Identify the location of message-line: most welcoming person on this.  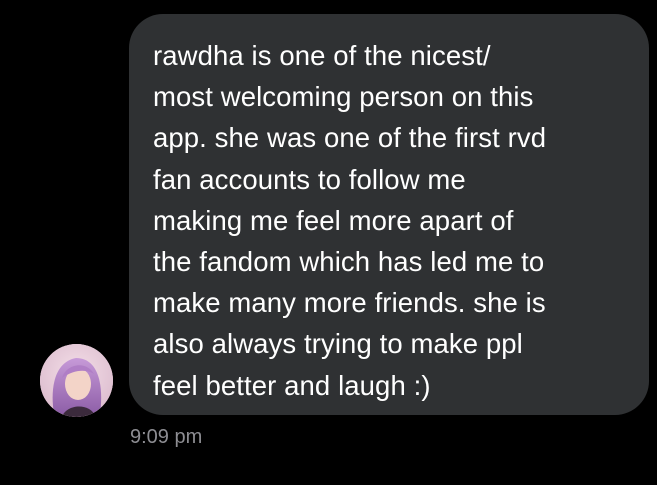
(343, 97).